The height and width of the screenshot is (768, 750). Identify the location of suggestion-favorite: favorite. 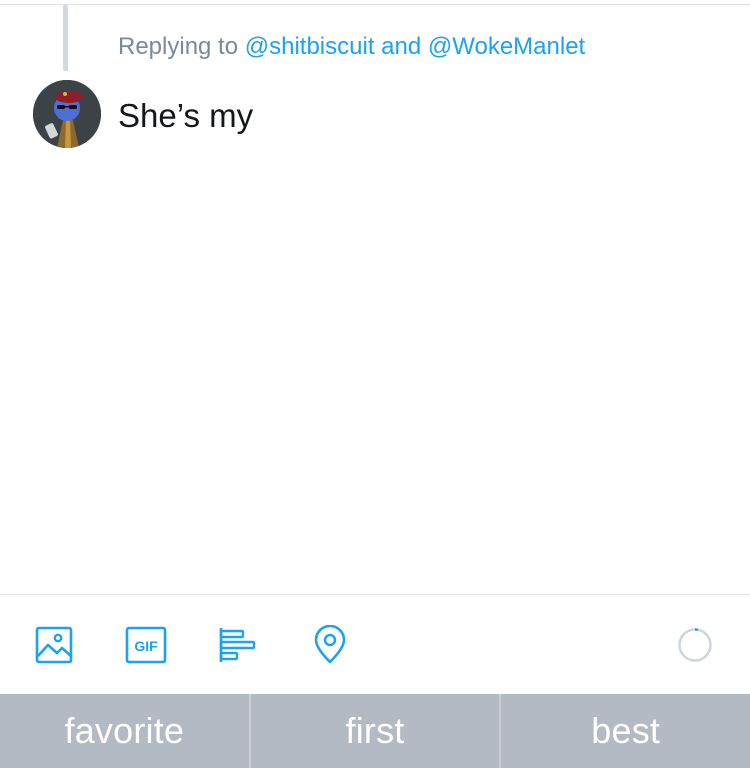
(124, 731).